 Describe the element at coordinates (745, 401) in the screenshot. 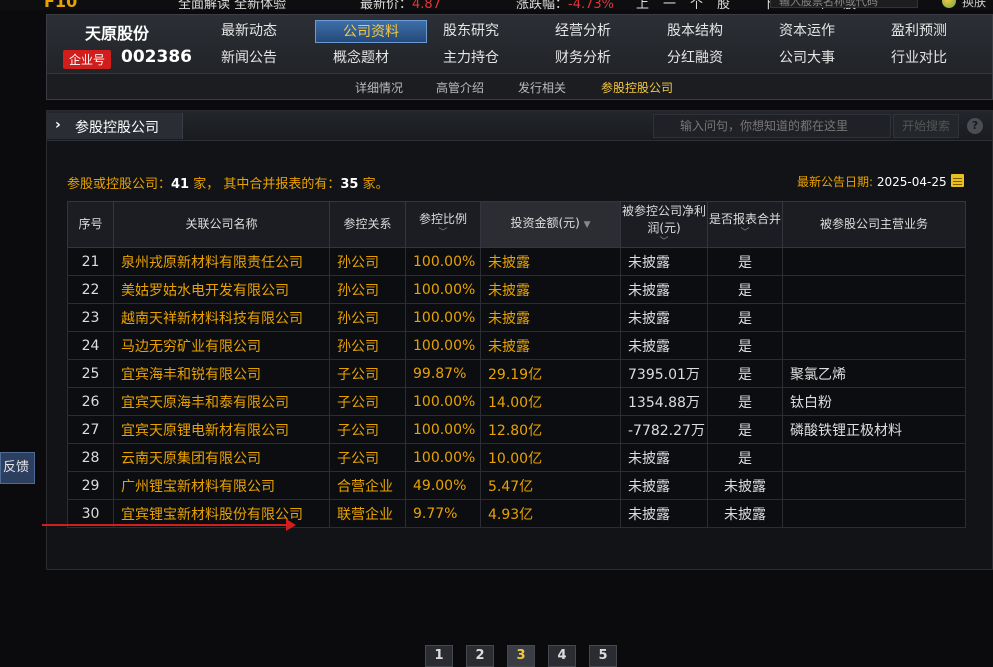

I see `cell-cons: 是` at that location.